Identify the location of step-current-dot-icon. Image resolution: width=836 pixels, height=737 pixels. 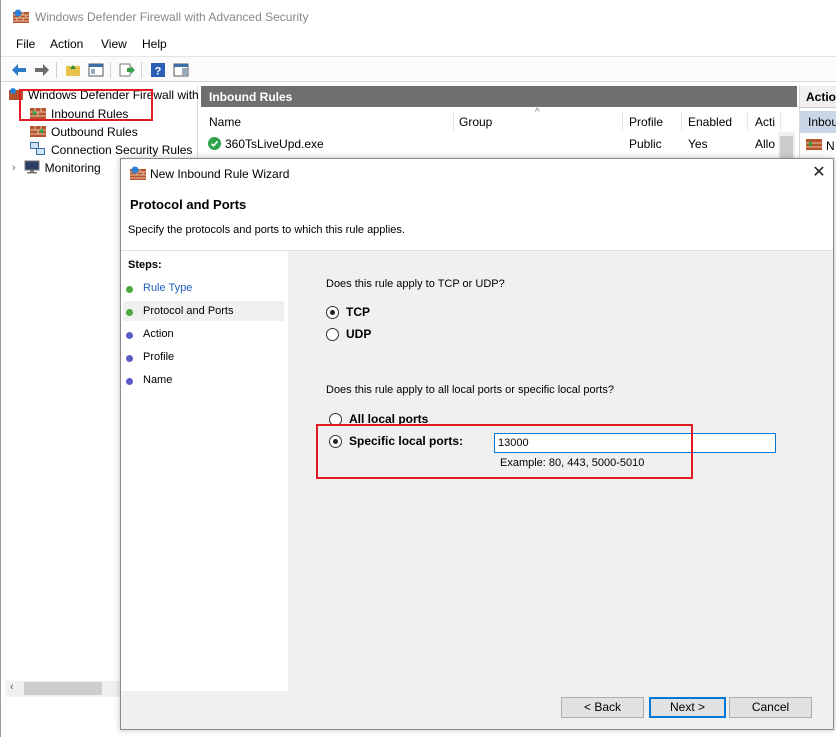
(129, 312).